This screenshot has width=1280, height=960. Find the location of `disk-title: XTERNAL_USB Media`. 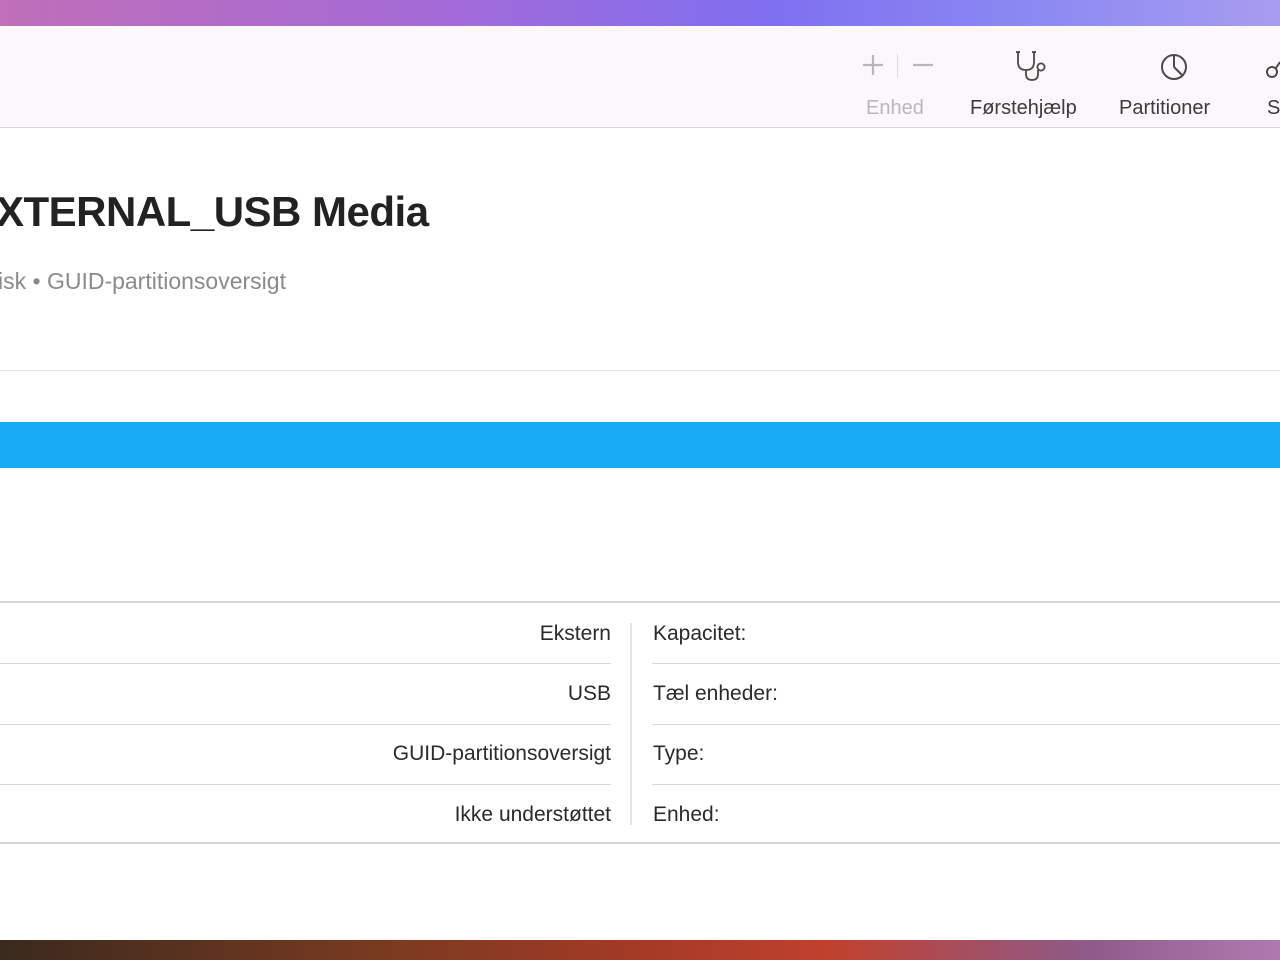

disk-title: XTERNAL_USB Media is located at coordinates (214, 211).